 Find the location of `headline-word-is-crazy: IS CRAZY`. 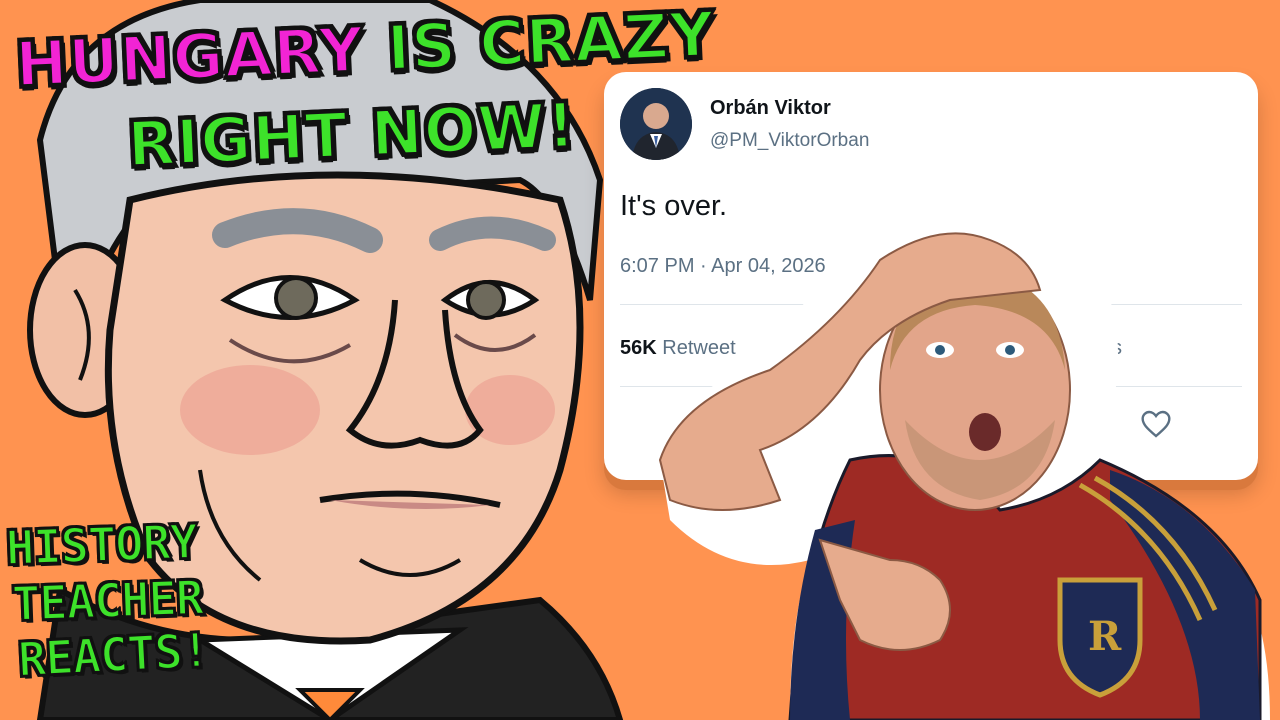

headline-word-is-crazy: IS CRAZY is located at coordinates (551, 43).